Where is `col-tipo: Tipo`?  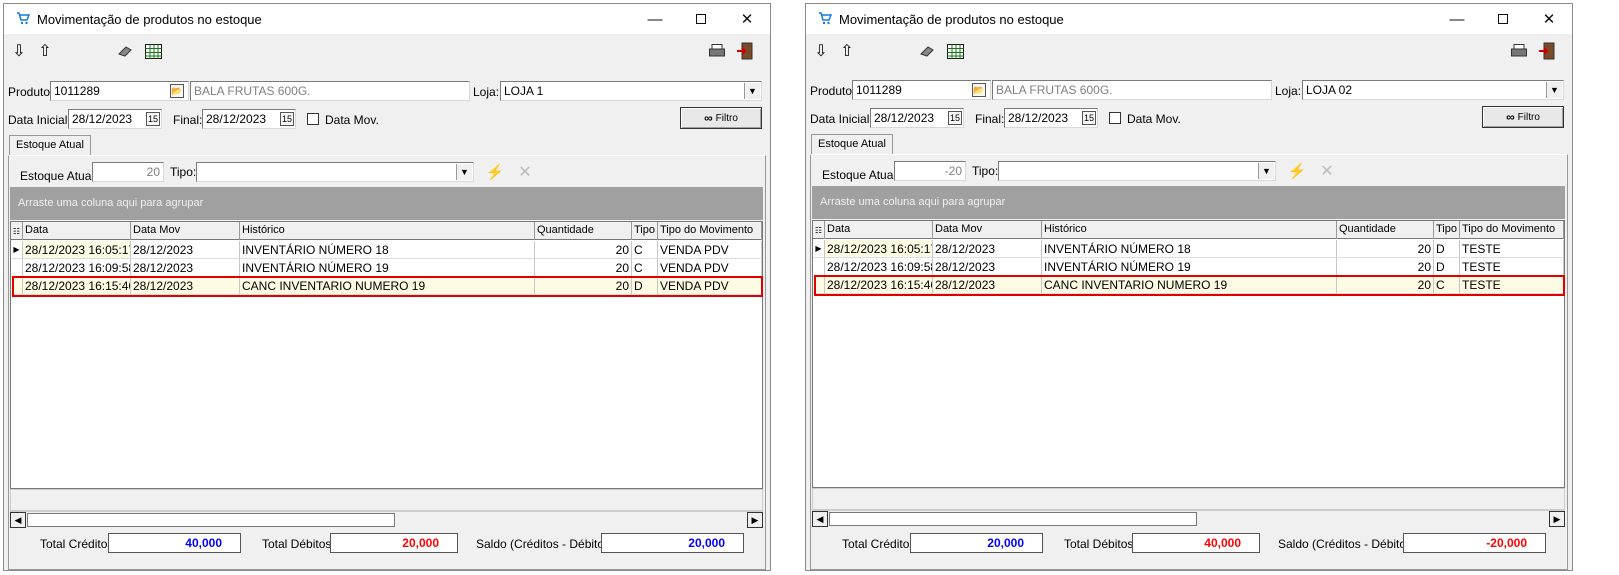
col-tipo: Tipo is located at coordinates (645, 231).